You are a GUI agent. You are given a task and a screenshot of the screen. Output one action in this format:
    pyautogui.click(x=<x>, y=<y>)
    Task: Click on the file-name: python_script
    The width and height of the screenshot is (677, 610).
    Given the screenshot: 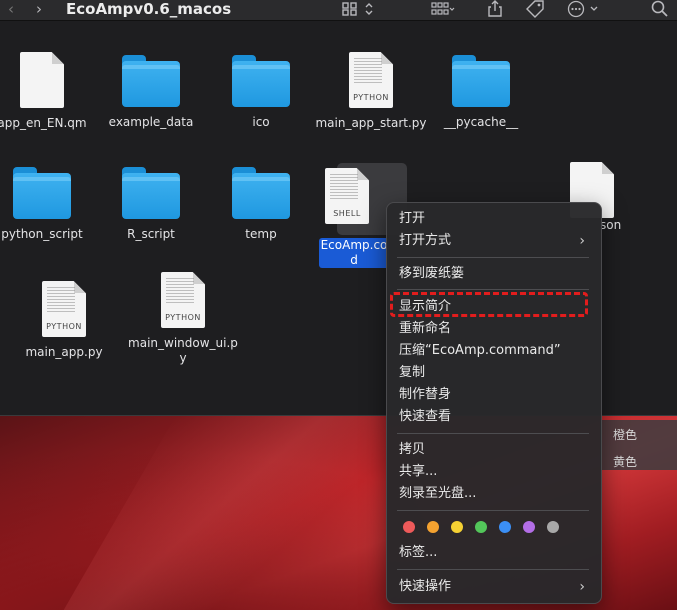 What is the action you would take?
    pyautogui.click(x=42, y=234)
    